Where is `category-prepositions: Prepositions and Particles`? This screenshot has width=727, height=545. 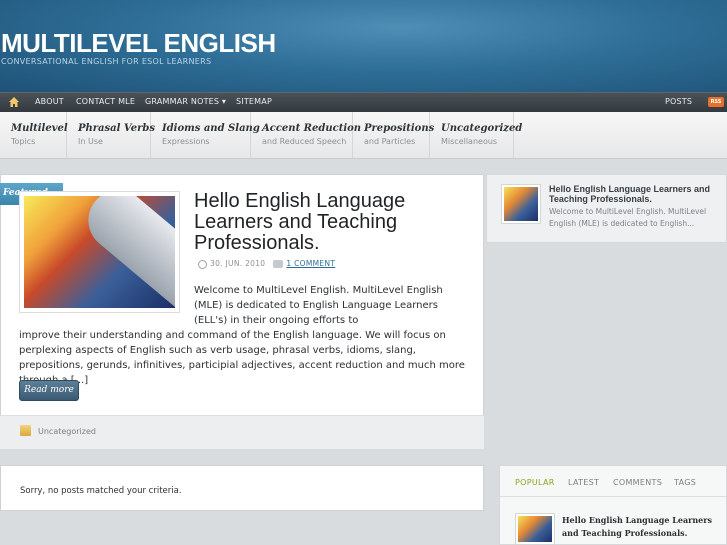 category-prepositions: Prepositions and Particles is located at coordinates (394, 135).